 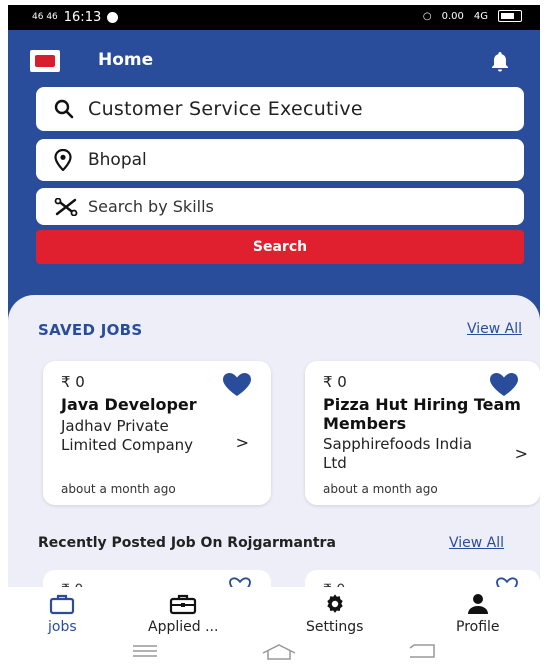 What do you see at coordinates (117, 160) in the screenshot?
I see `location-value: Bhopal` at bounding box center [117, 160].